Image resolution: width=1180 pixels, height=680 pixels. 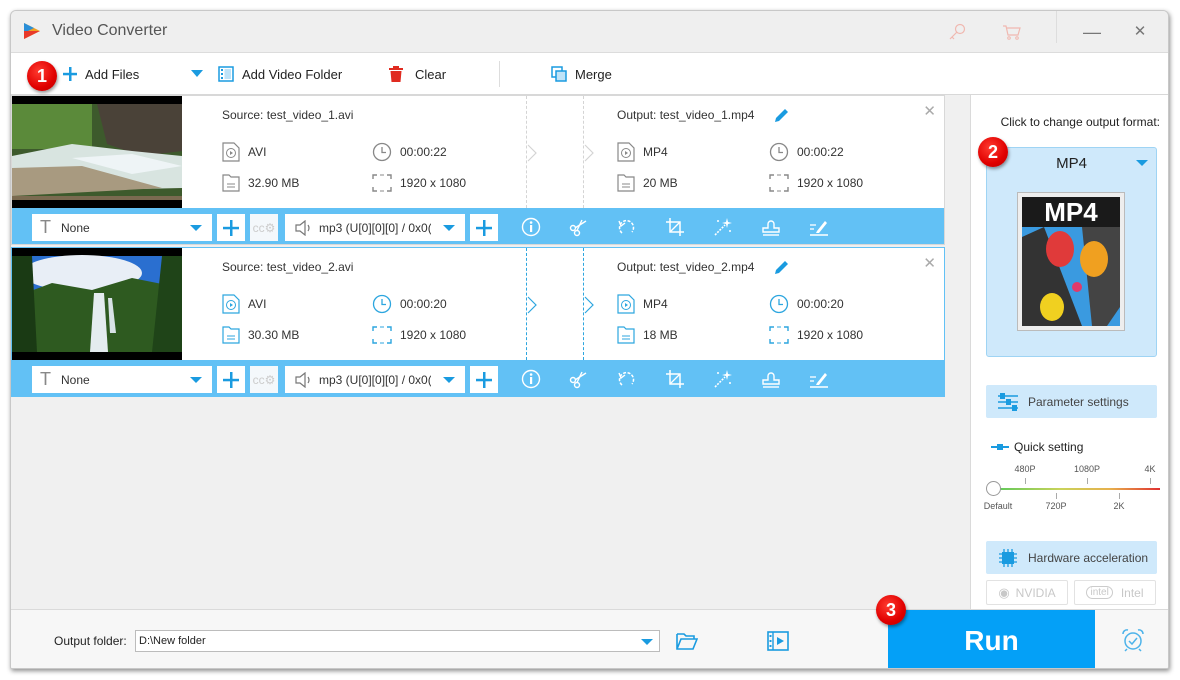 I want to click on info-icon, so click(x=531, y=227).